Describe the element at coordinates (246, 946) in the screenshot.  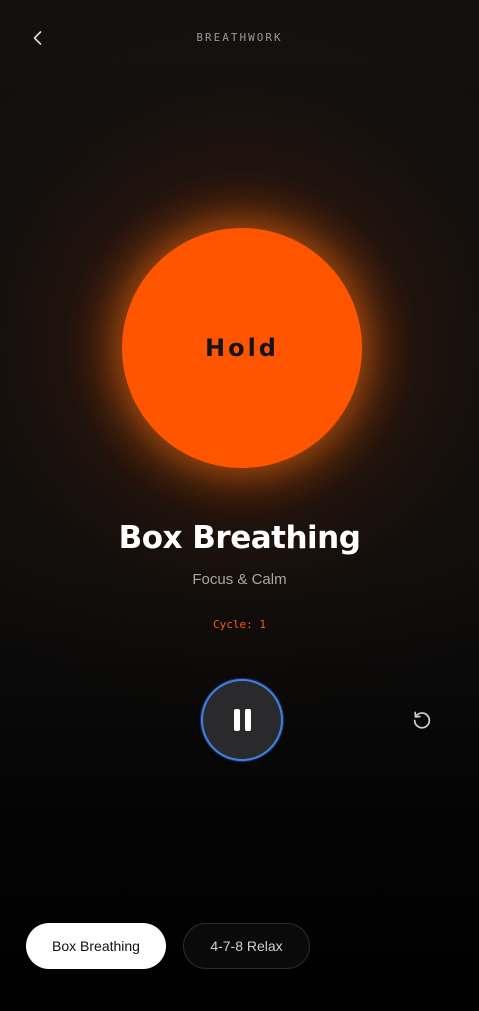
I see `pattern-pill-4-7-8-relax: 4-7-8 Relax` at that location.